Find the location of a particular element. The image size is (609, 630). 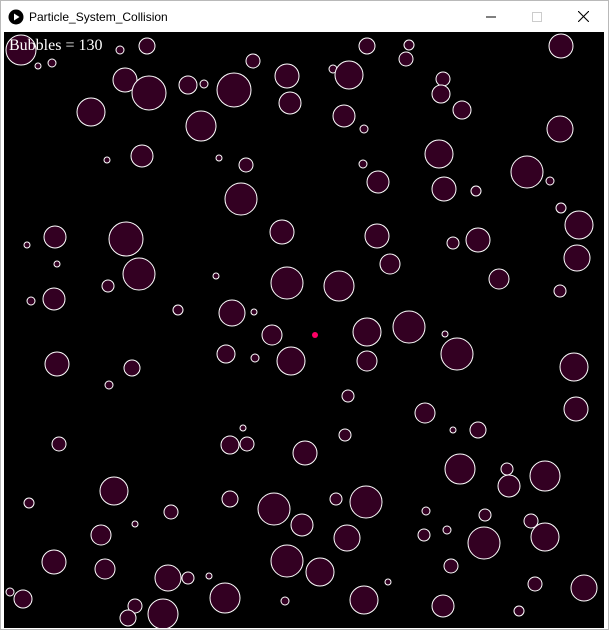

title-bar: Particle_System_Collision is located at coordinates (304, 16).